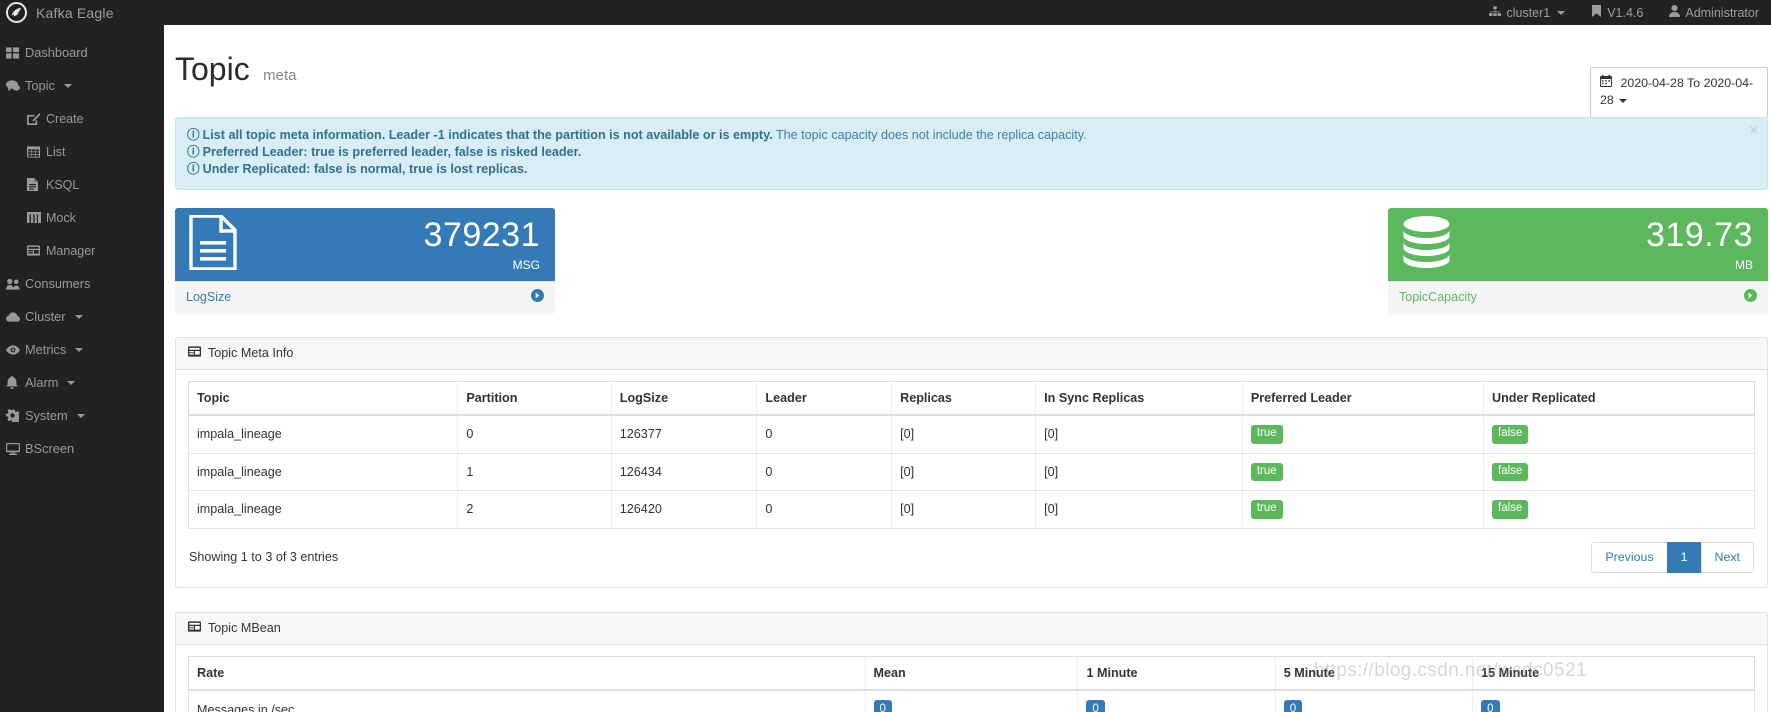 The image size is (1771, 712). Describe the element at coordinates (1176, 700) in the screenshot. I see `cell-1-minute: 0` at that location.